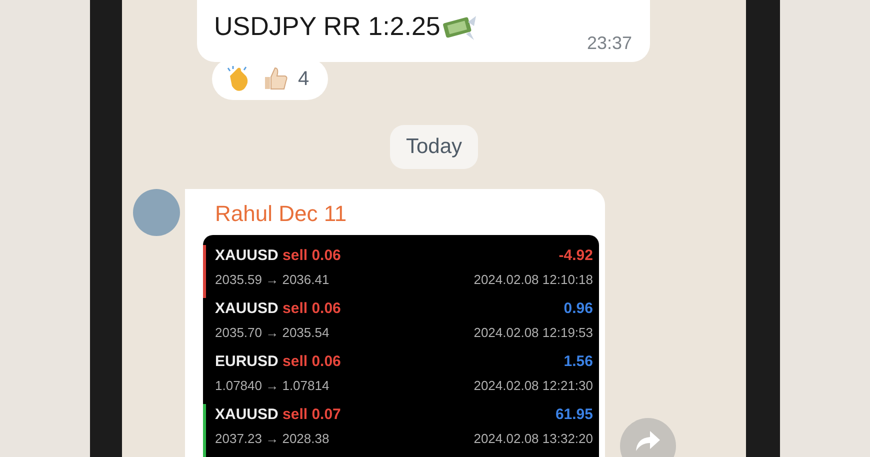 The height and width of the screenshot is (457, 870). I want to click on trade-prices: 2037.23 → 2028.38, so click(272, 438).